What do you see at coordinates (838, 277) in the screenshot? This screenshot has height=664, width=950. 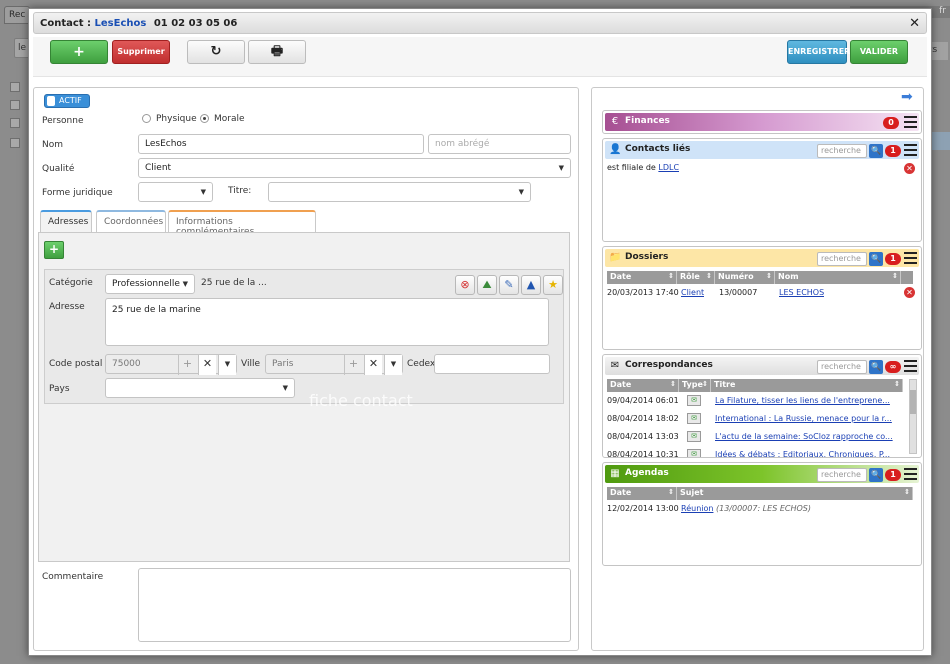 I see `column-header: Nom ⇕` at bounding box center [838, 277].